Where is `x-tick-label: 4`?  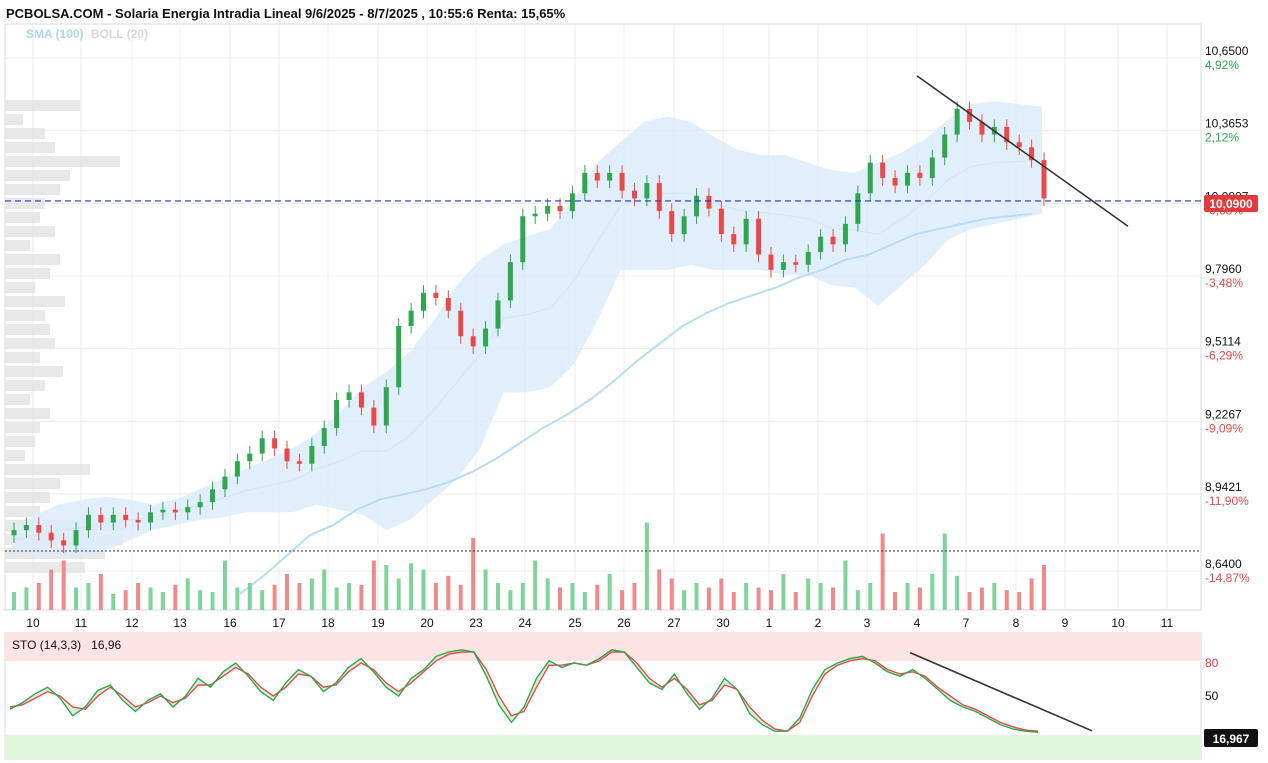
x-tick-label: 4 is located at coordinates (917, 623).